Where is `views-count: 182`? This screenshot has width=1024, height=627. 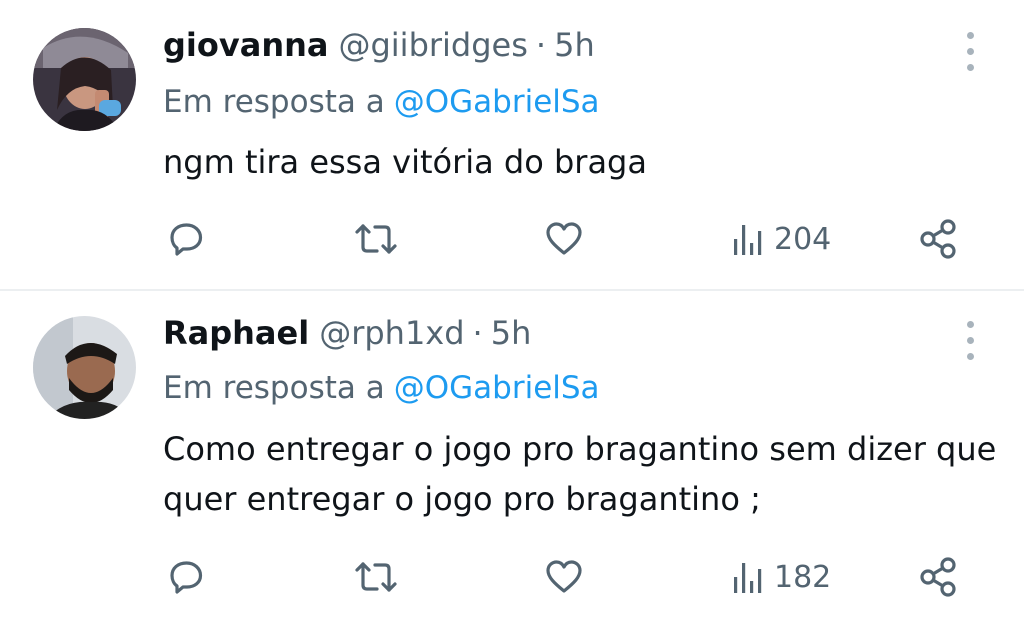 views-count: 182 is located at coordinates (803, 577).